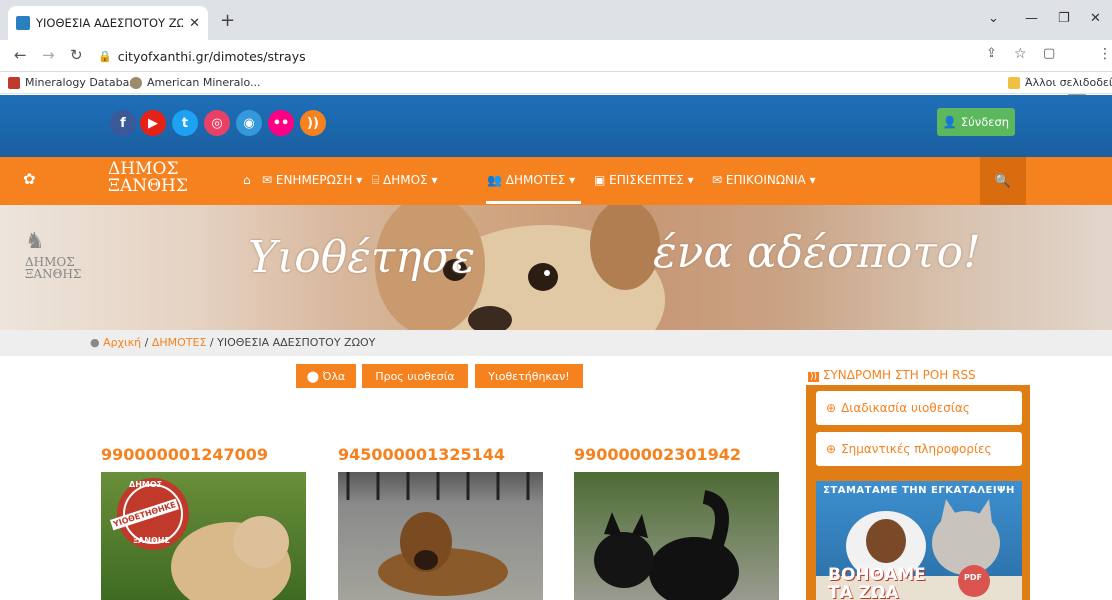  I want to click on filter-label: Όλα, so click(334, 376).